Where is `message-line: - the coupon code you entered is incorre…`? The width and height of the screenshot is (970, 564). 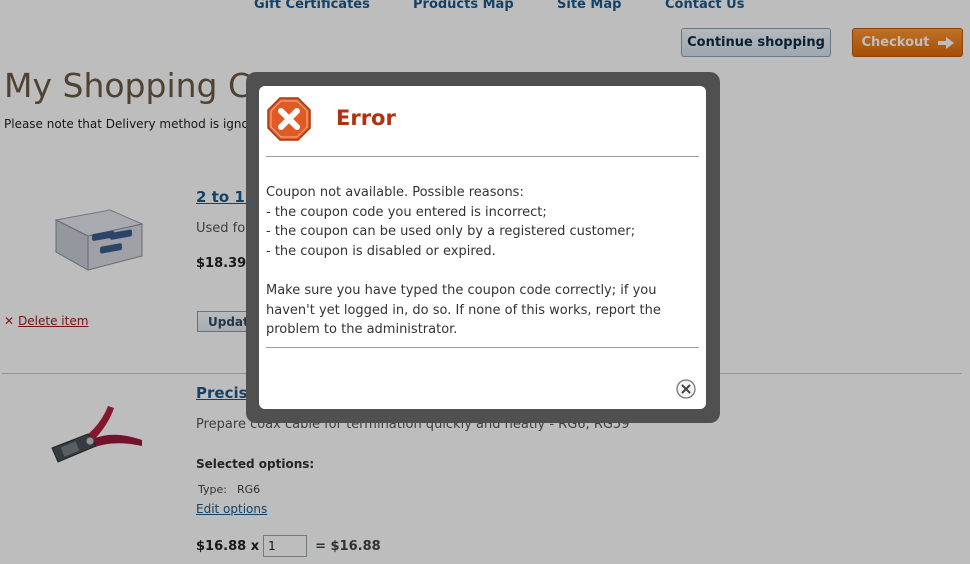
message-line: - the coupon code you entered is incorre… is located at coordinates (406, 212).